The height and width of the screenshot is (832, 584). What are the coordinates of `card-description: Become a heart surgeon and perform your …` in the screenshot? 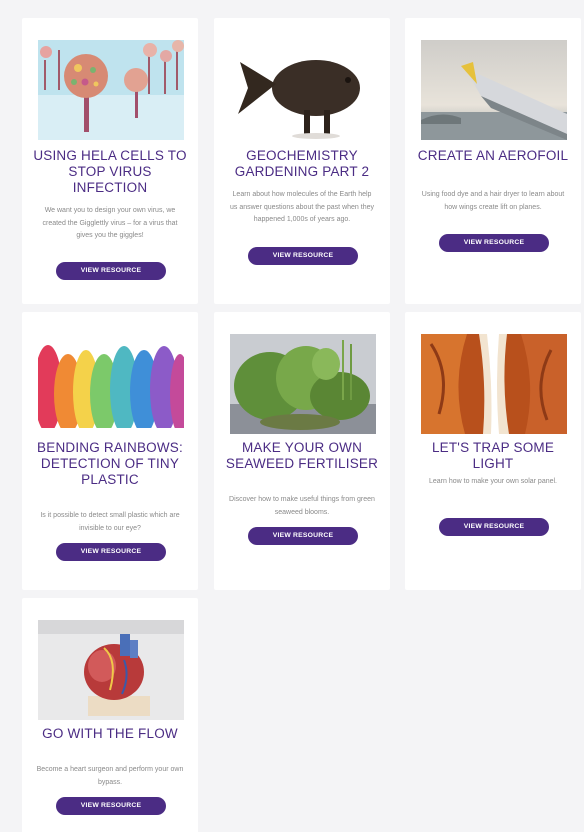 It's located at (110, 776).